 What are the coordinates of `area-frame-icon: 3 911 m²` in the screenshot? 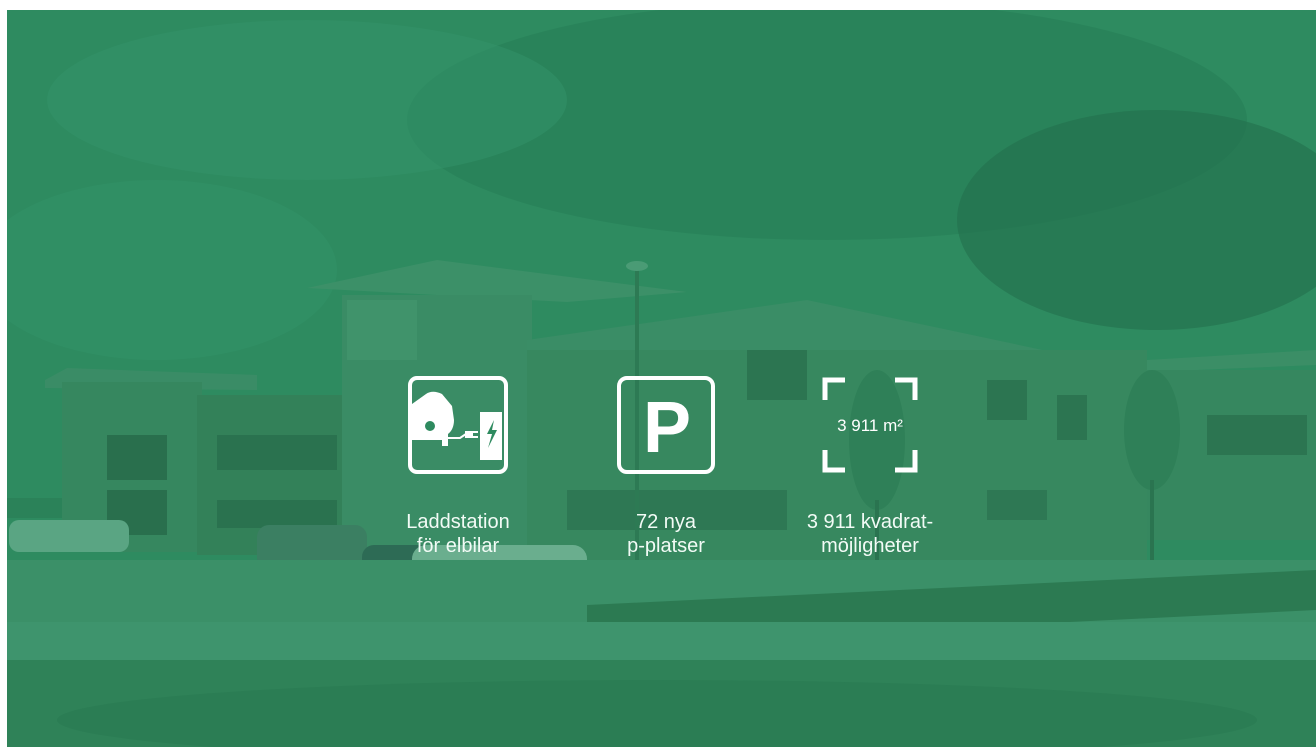 It's located at (870, 425).